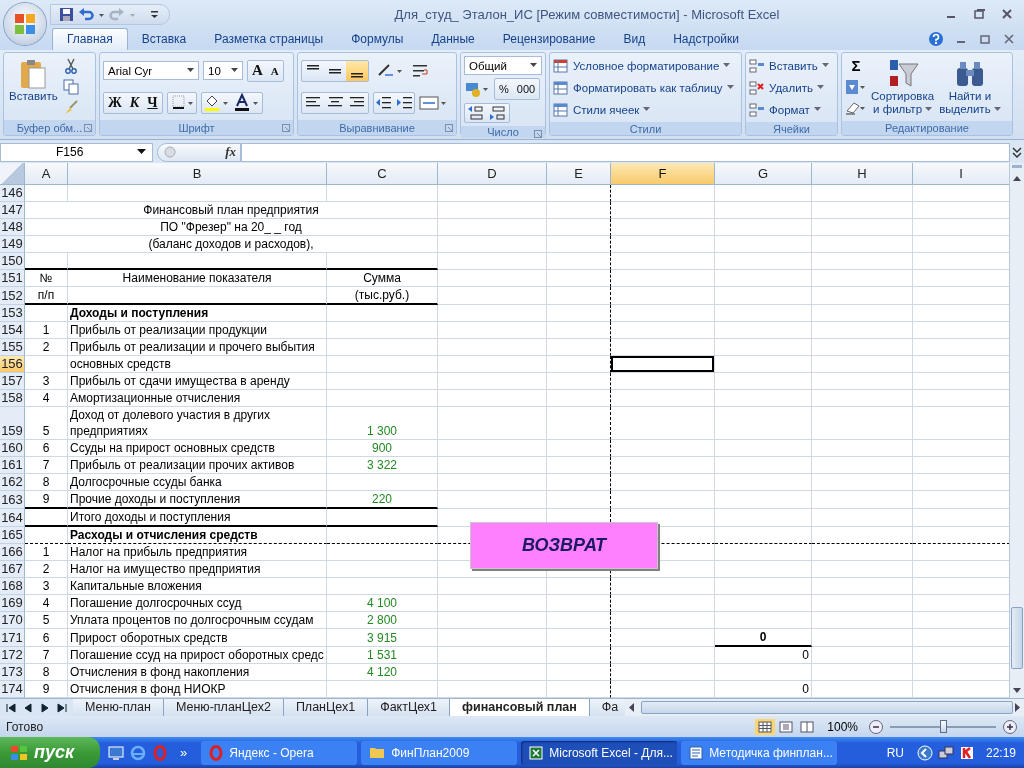 This screenshot has height=768, width=1024. Describe the element at coordinates (152, 102) in the screenshot. I see `underline-button: Ч` at that location.